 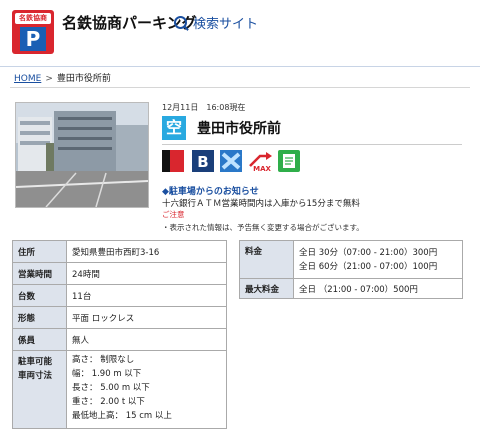 I want to click on price-line: 全日 30分（07:00 - 21:00）300円, so click(x=368, y=252).